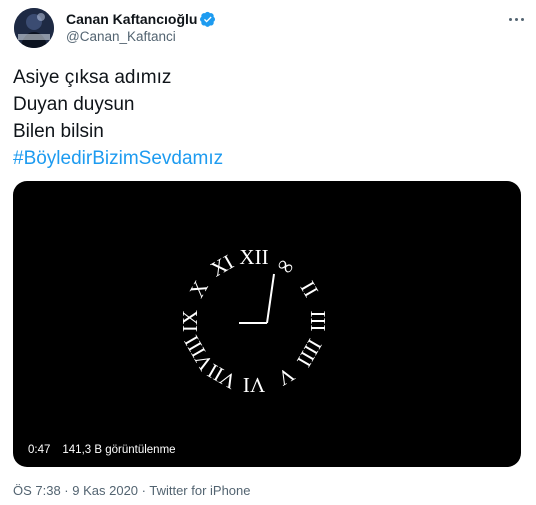  I want to click on view-count: 141,3 B görüntülenme, so click(119, 450).